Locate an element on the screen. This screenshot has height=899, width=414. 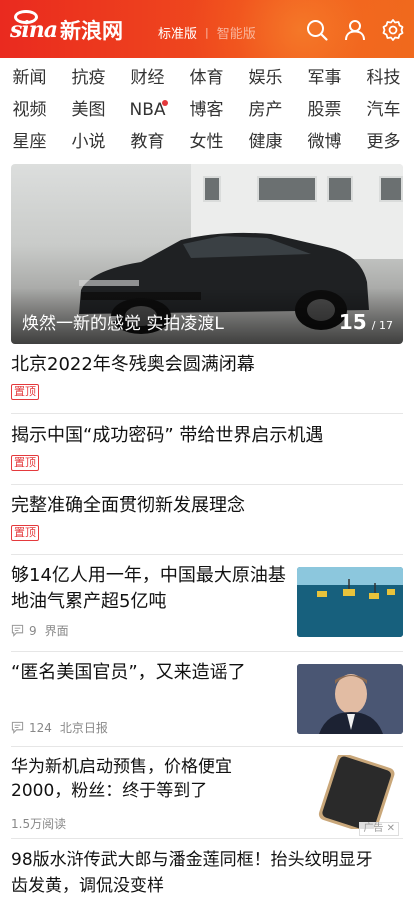
logo-eye-mark is located at coordinates (26, 17).